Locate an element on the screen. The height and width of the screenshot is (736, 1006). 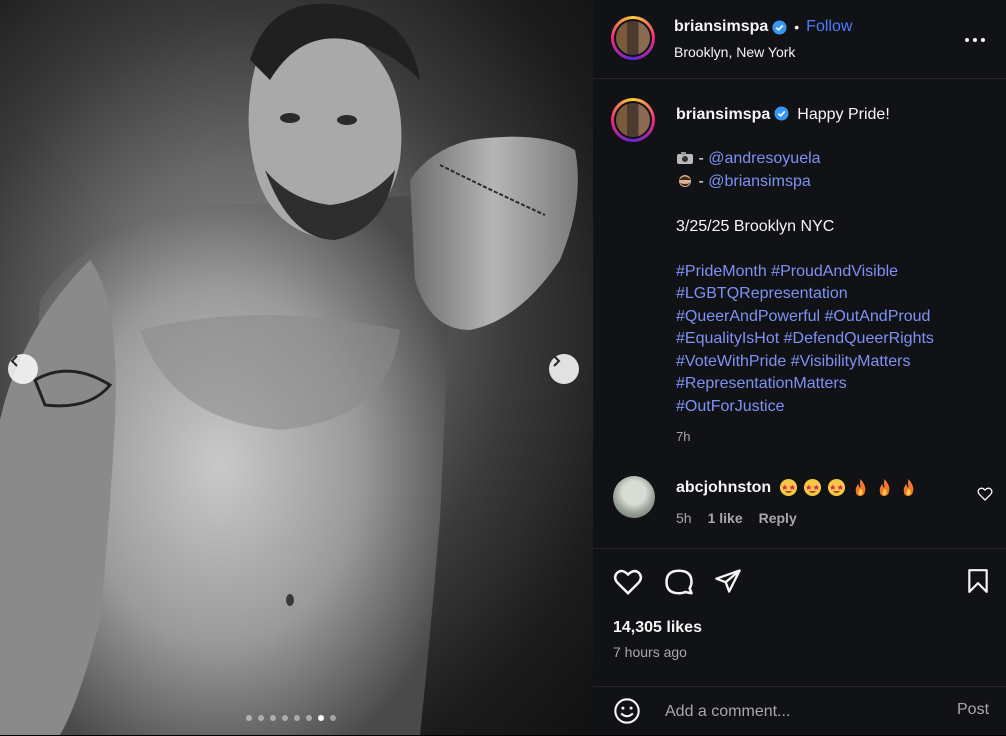
chevron-right-icon is located at coordinates (557, 361).